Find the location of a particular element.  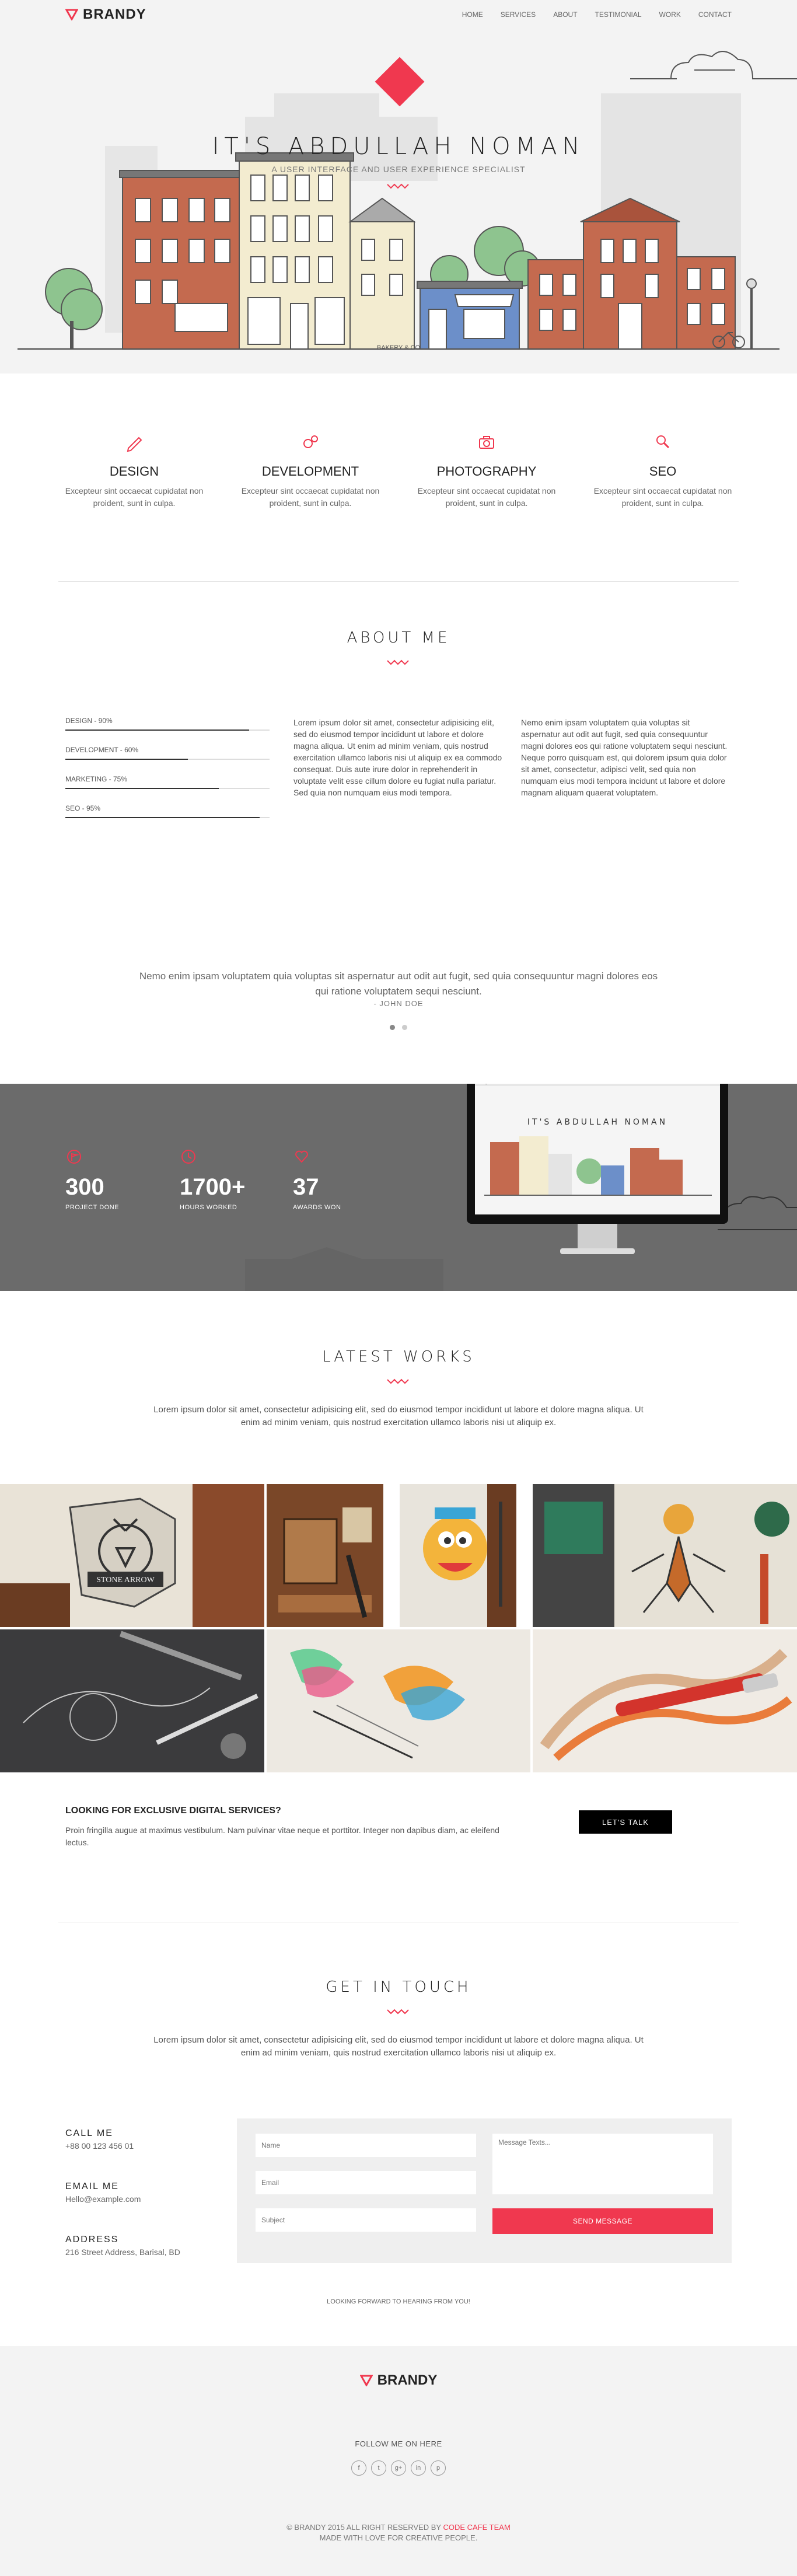

stat-label: HOURS WORKED is located at coordinates (209, 1207).